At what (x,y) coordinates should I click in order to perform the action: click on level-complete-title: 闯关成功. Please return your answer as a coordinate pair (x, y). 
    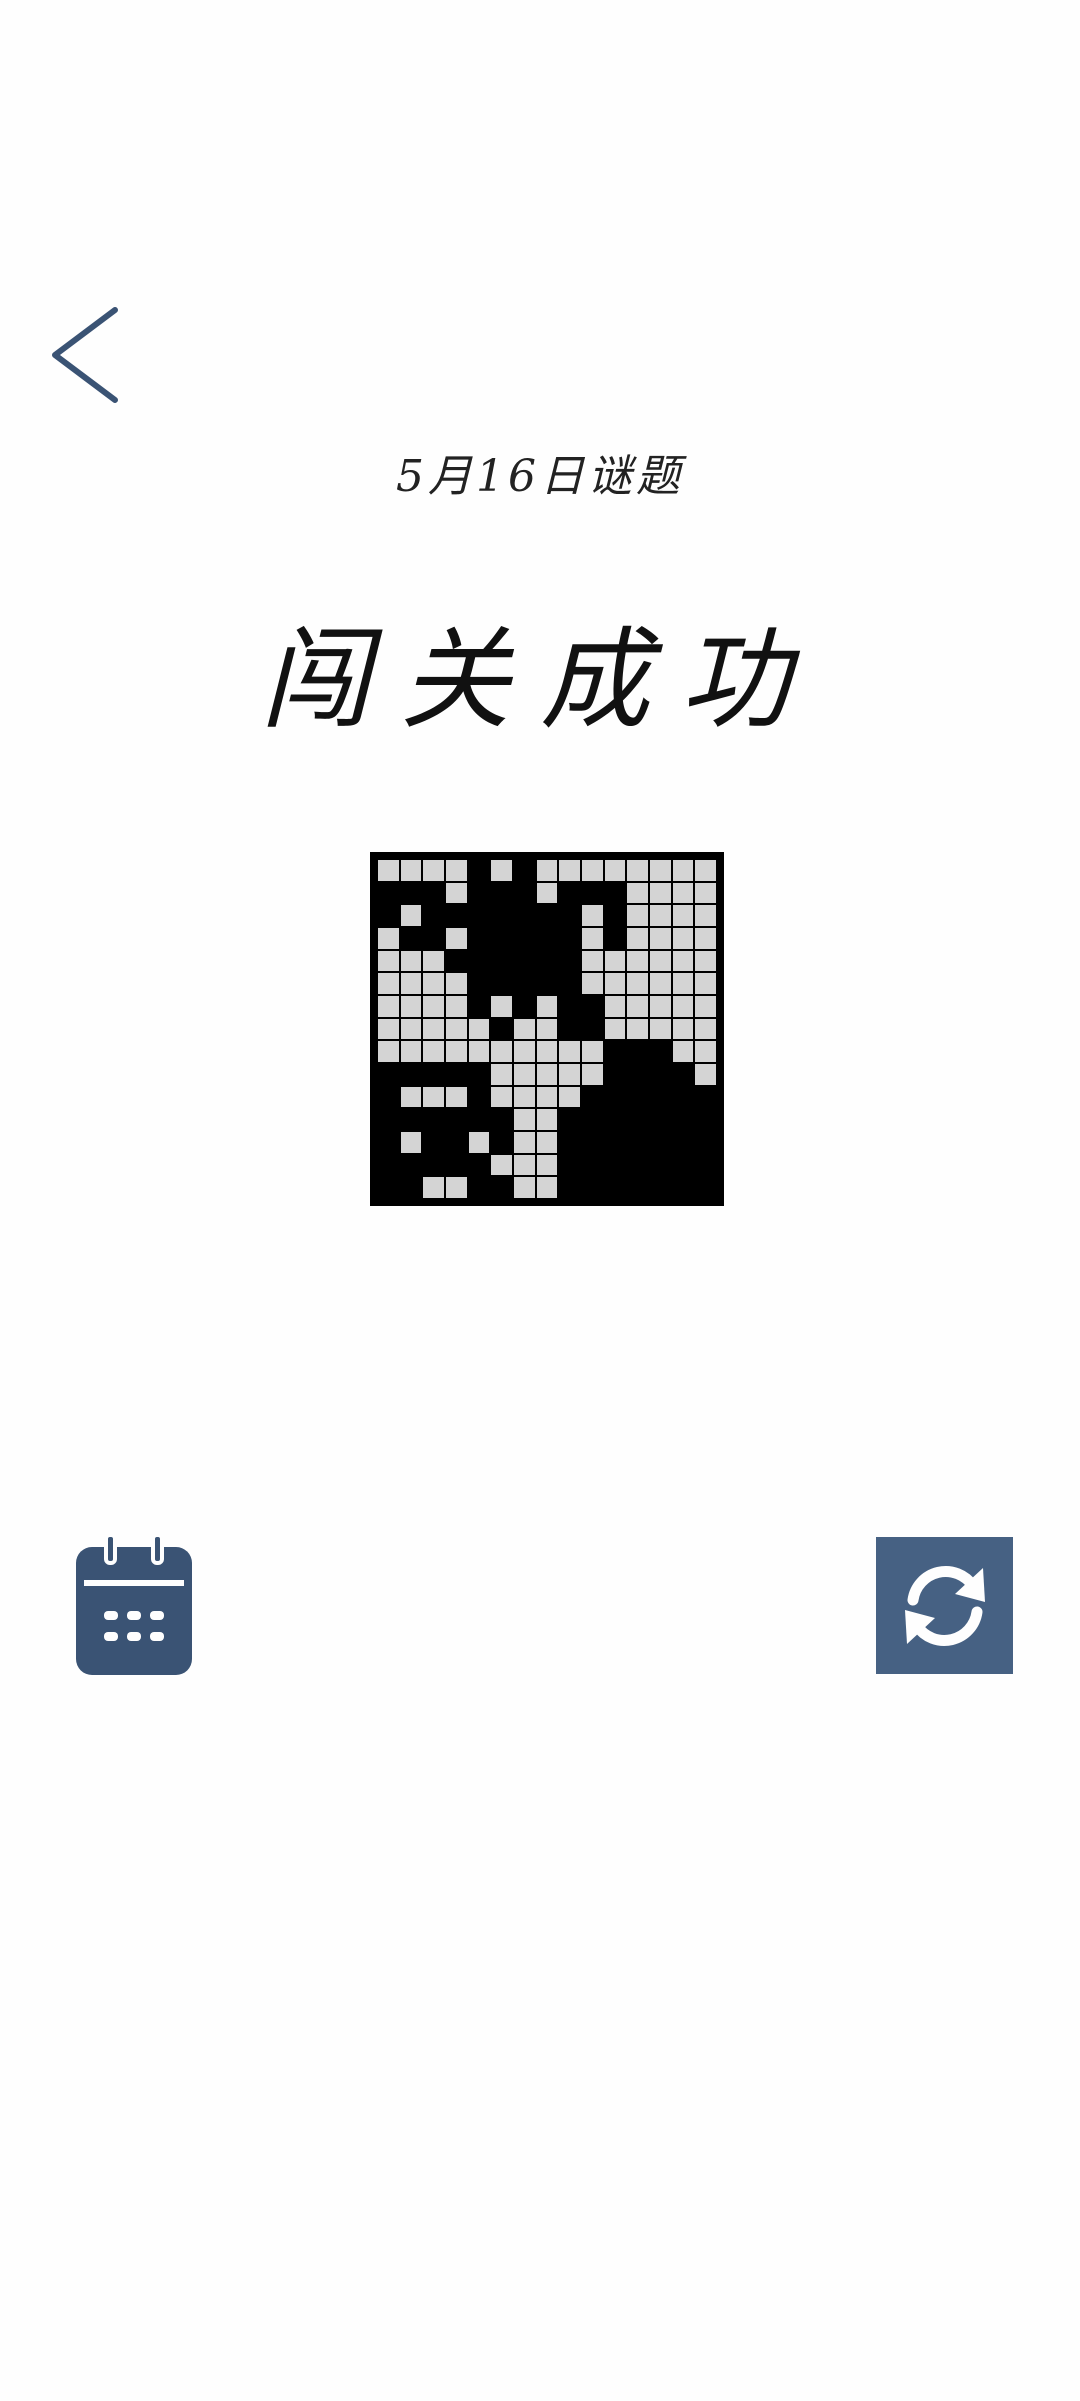
    Looking at the image, I should click on (540, 680).